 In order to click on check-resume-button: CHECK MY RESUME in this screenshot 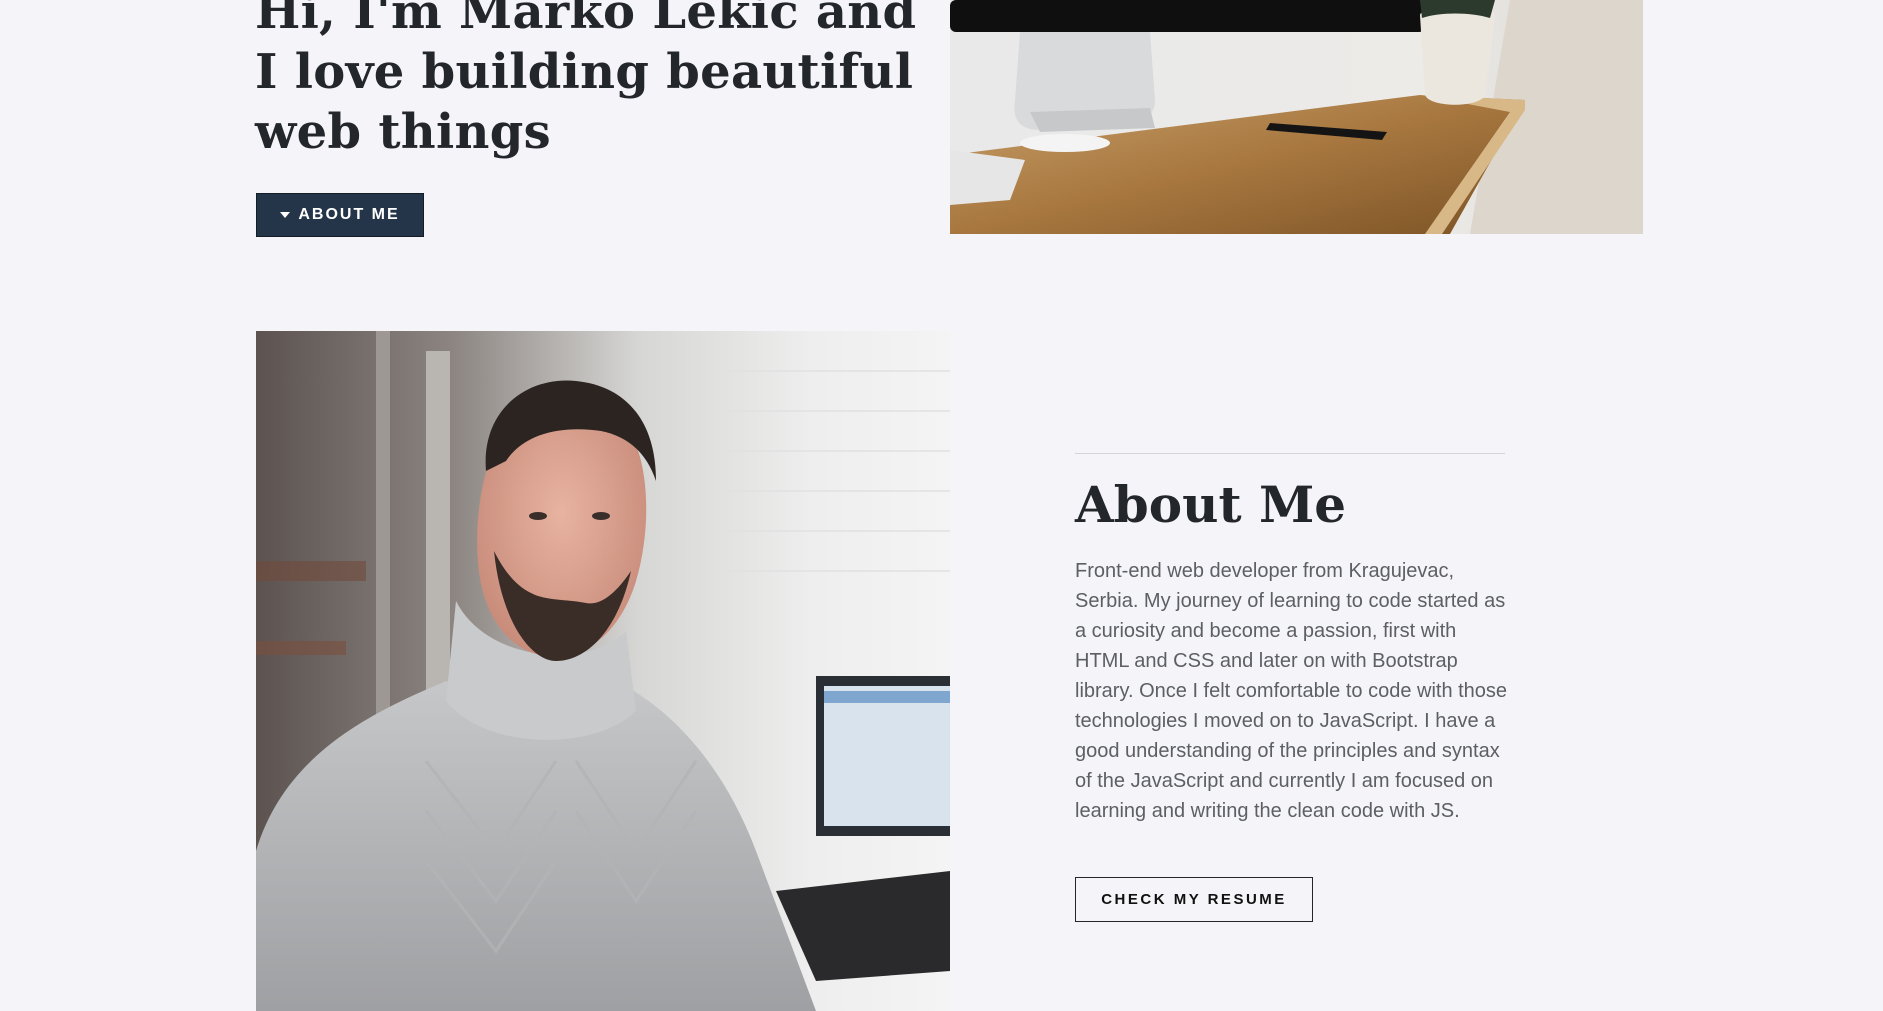, I will do `click(1194, 899)`.